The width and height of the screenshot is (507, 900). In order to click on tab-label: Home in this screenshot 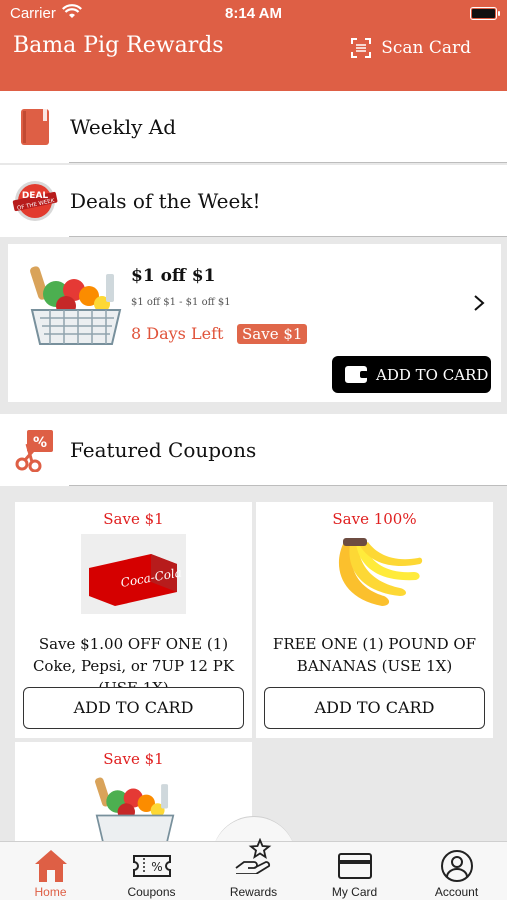, I will do `click(50, 892)`.